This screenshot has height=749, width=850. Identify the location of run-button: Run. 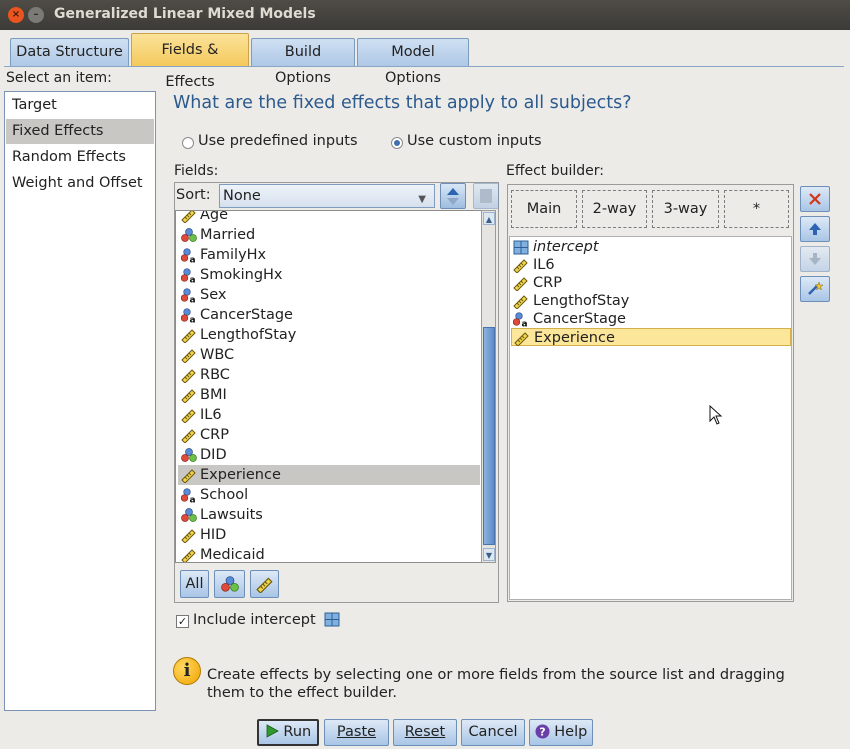
(288, 732).